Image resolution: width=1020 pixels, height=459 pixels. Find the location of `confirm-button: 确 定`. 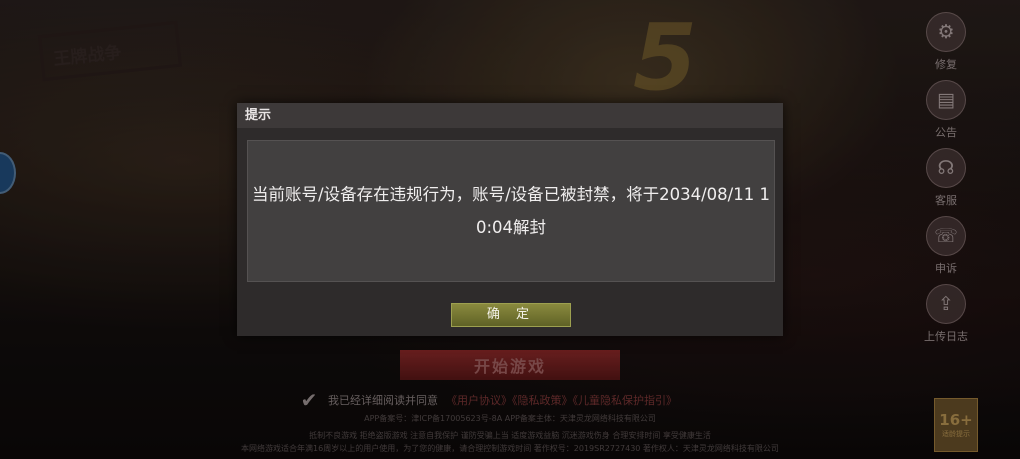

confirm-button: 确 定 is located at coordinates (511, 315).